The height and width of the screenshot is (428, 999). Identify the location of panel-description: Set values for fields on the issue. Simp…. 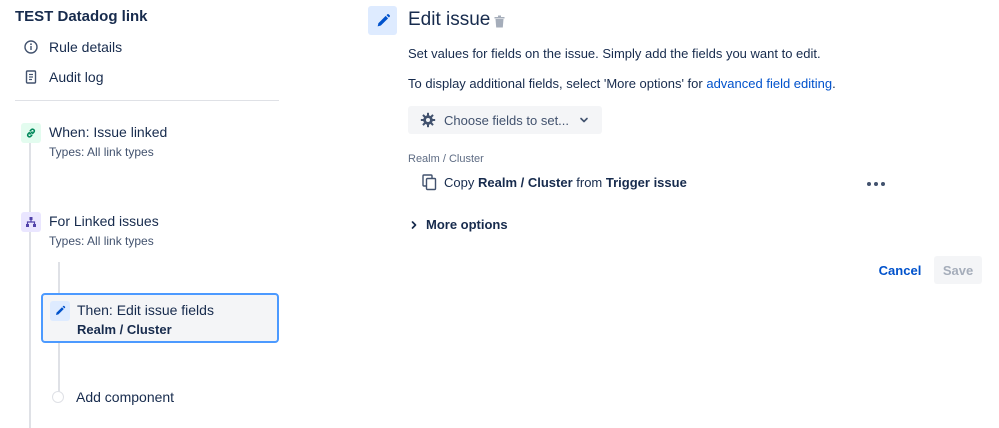
(614, 53).